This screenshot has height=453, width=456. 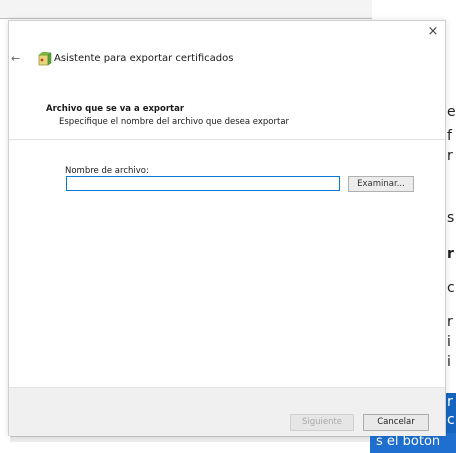 I want to click on certificate-wizard-icon, so click(x=45, y=58).